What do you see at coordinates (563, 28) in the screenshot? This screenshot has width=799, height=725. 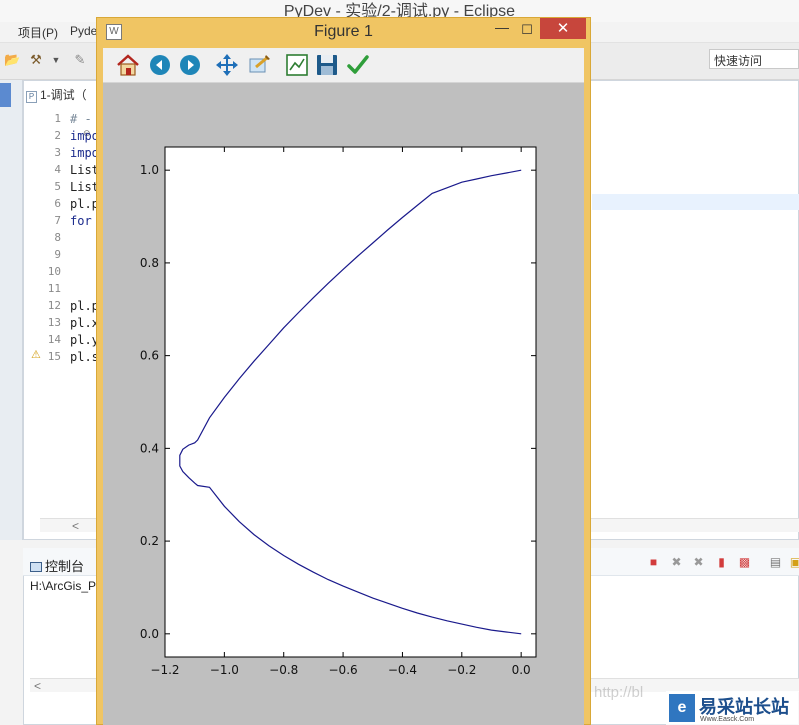 I see `close-button: ✕` at bounding box center [563, 28].